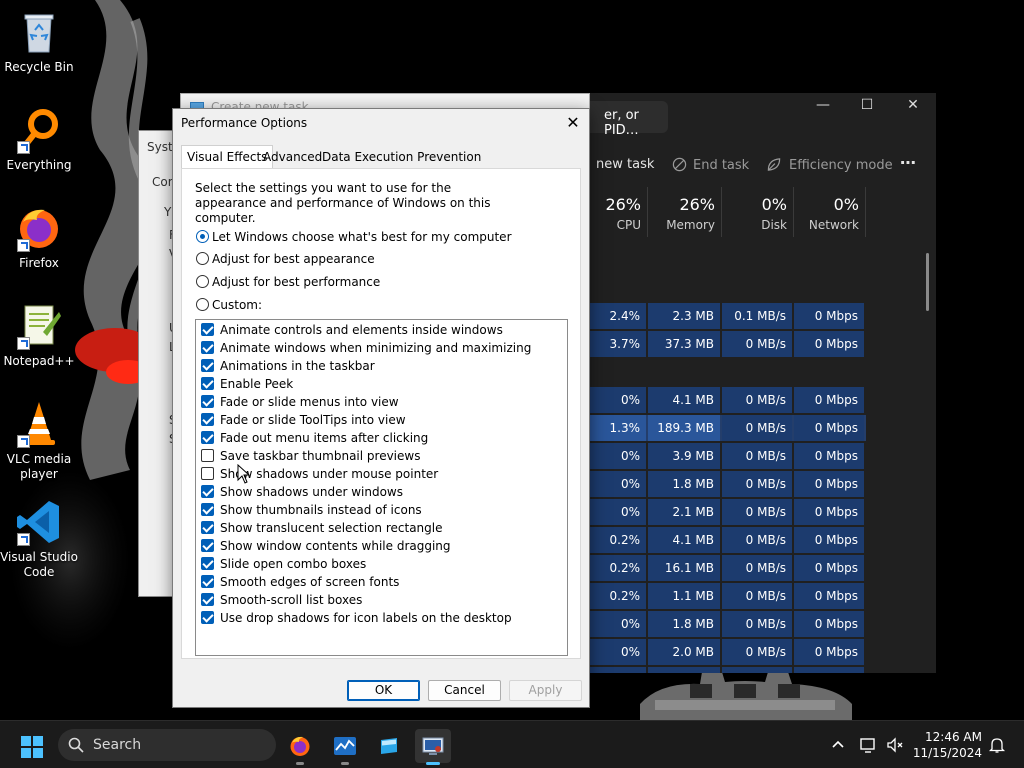  I want to click on efficiency-mode-button: Efficiency mode, so click(829, 165).